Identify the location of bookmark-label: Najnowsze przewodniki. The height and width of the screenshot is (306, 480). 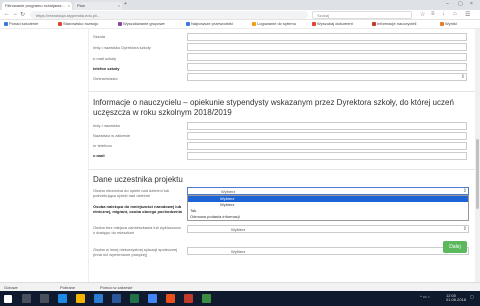
(212, 23).